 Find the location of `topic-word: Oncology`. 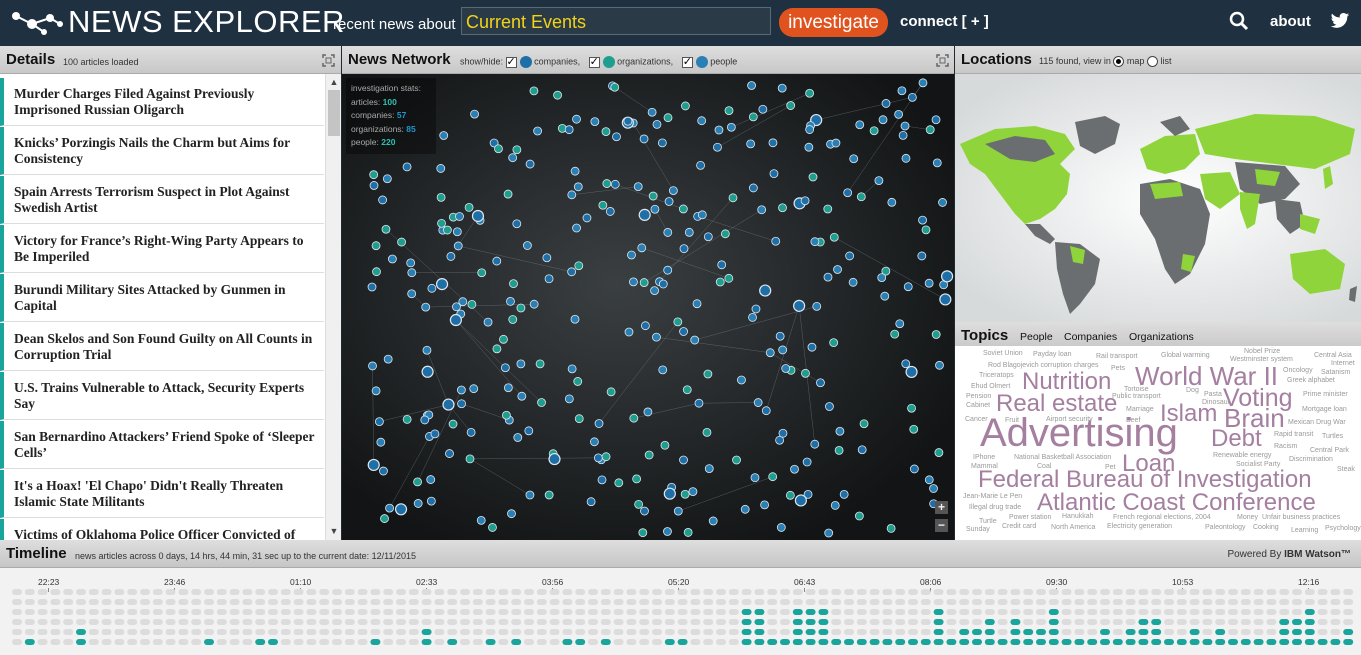

topic-word: Oncology is located at coordinates (1298, 370).